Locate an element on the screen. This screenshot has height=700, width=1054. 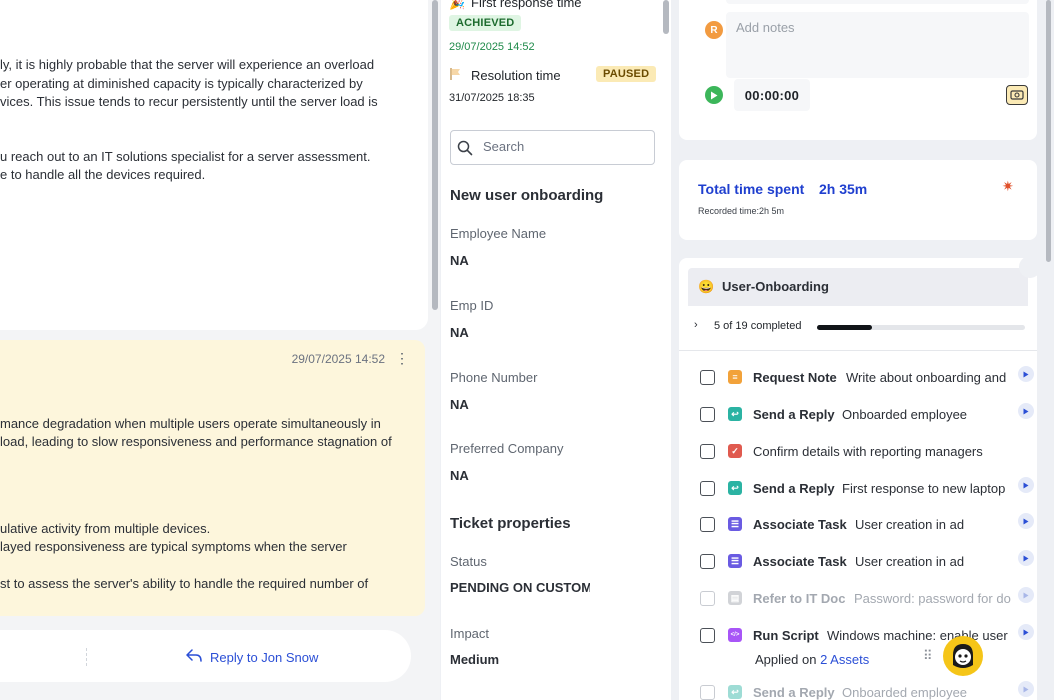
status-badge: PAUSED is located at coordinates (626, 74).